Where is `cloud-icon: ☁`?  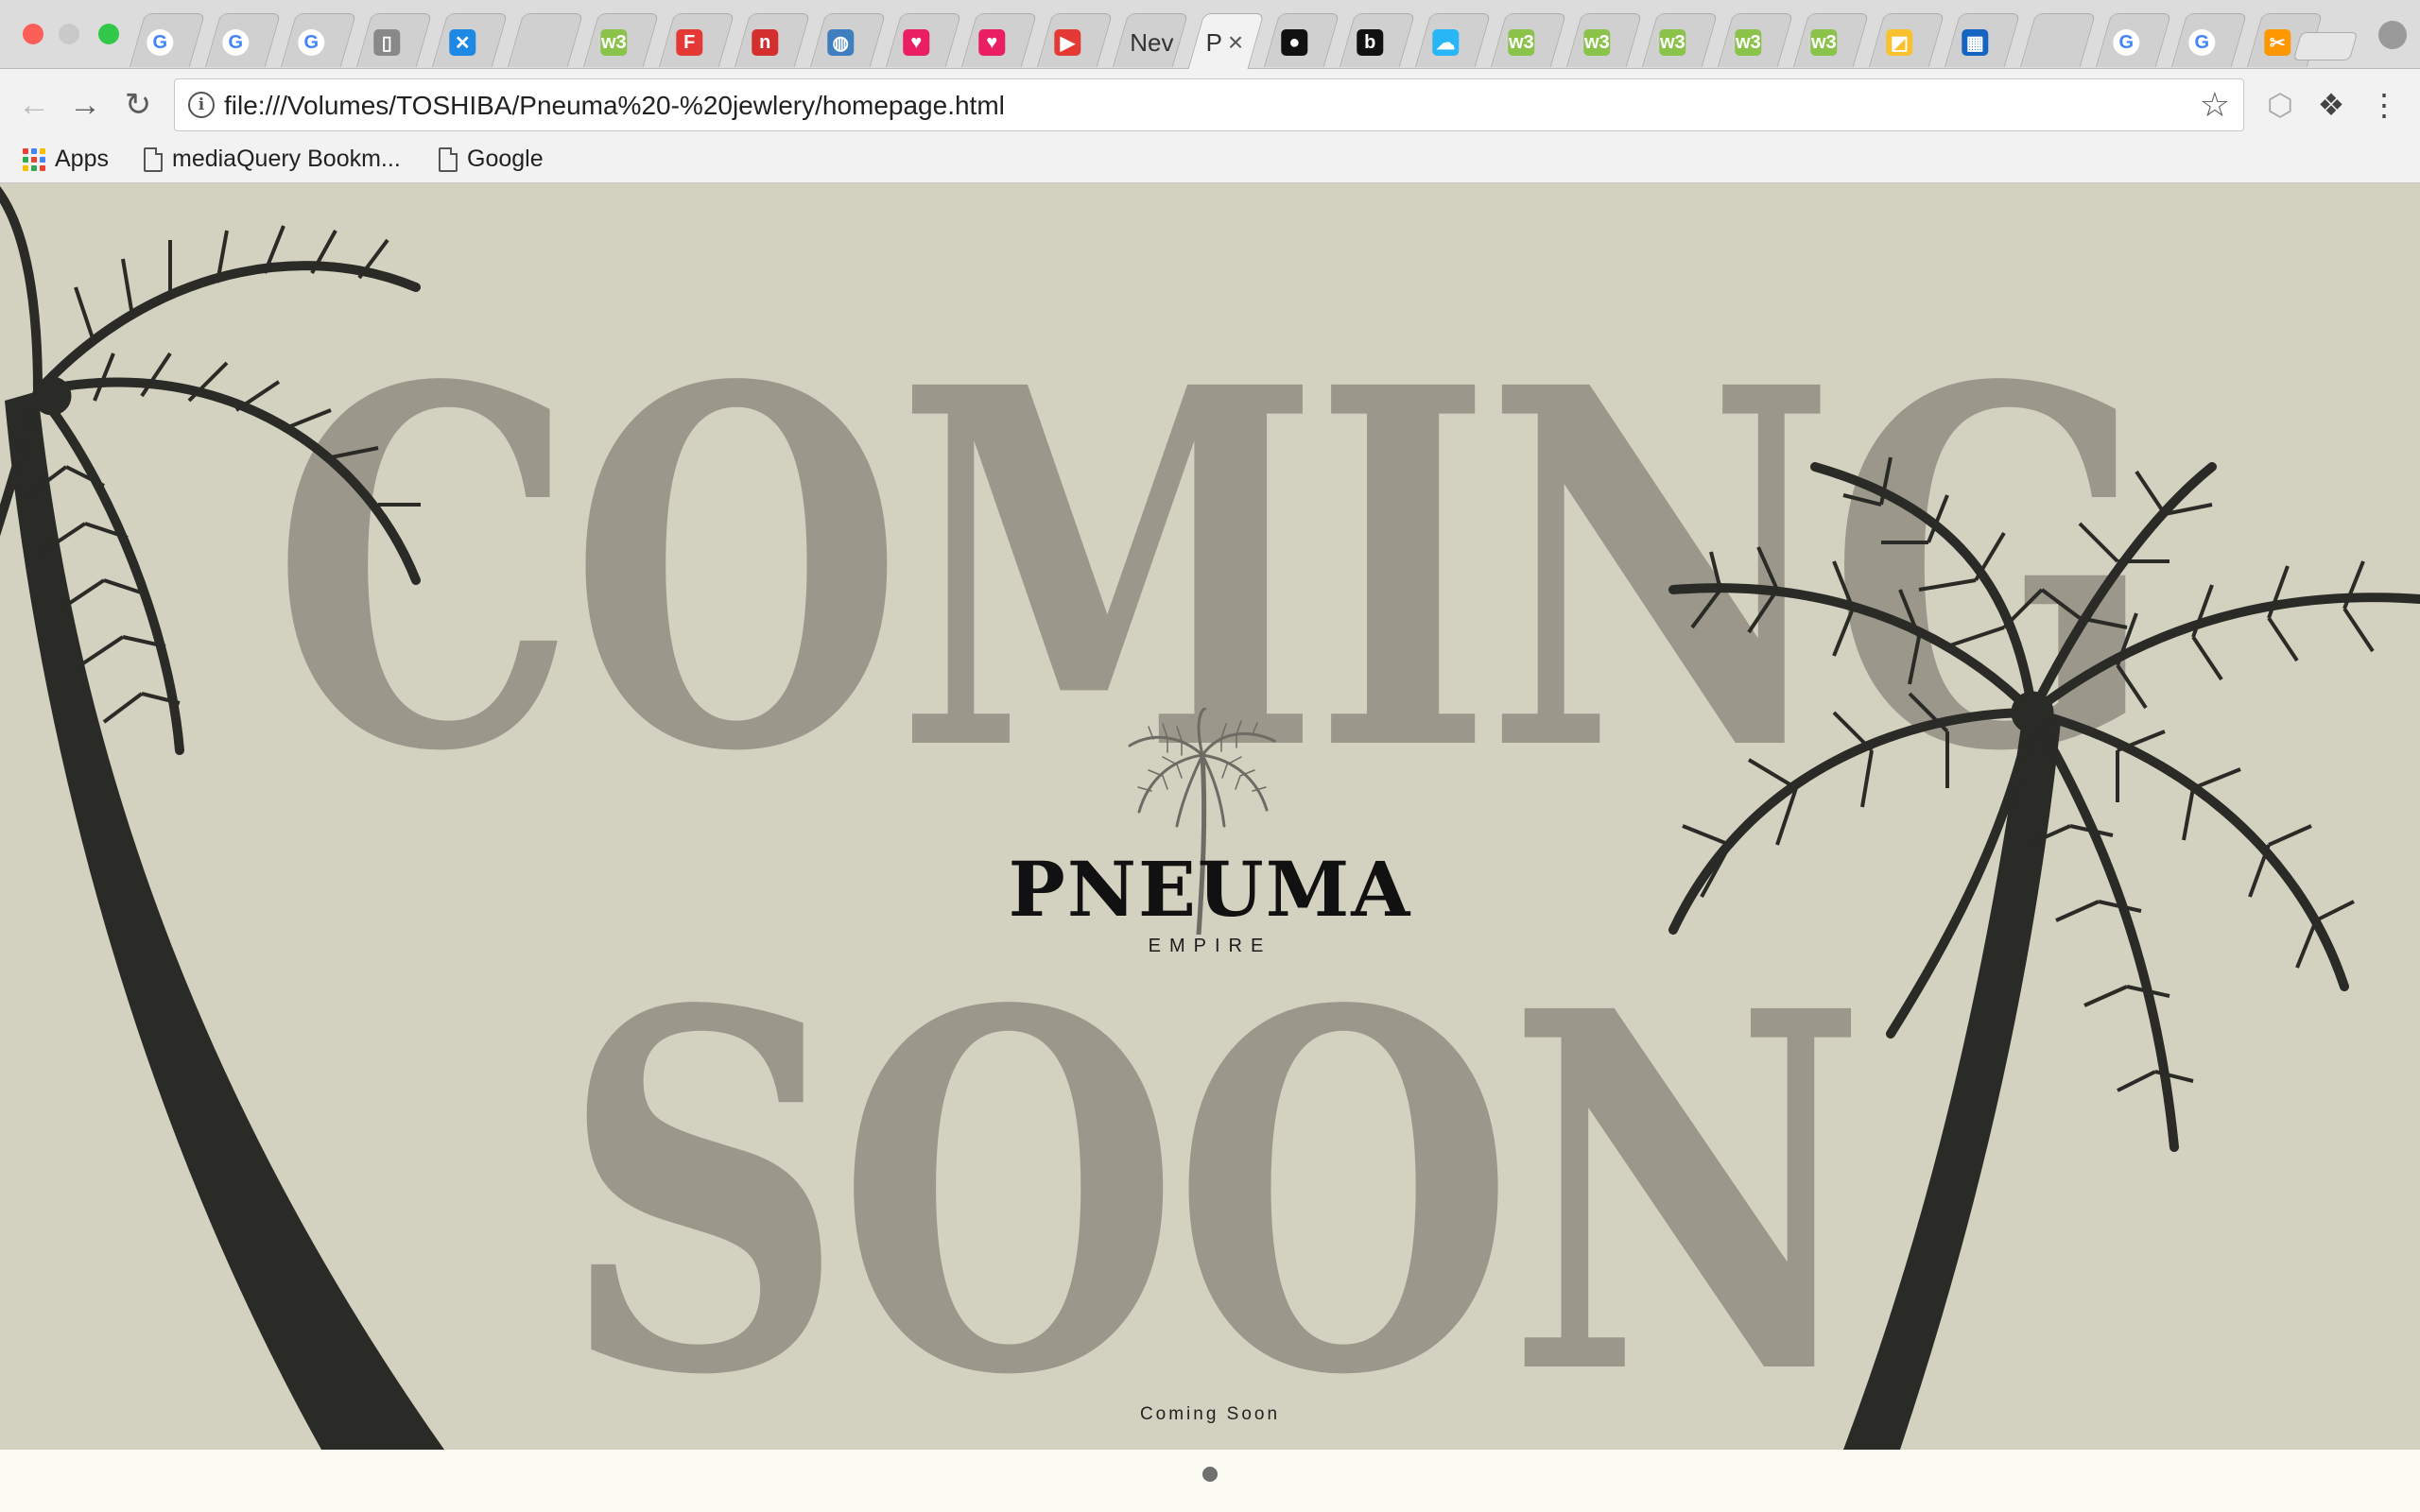 cloud-icon: ☁ is located at coordinates (1446, 42).